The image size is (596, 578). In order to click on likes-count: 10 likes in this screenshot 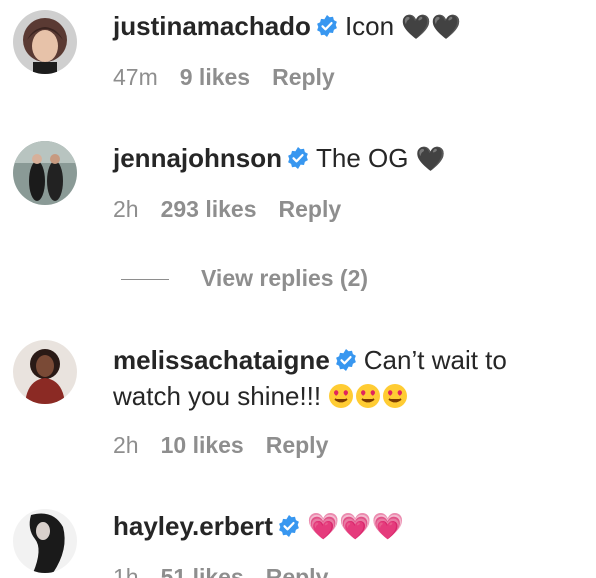, I will do `click(202, 445)`.